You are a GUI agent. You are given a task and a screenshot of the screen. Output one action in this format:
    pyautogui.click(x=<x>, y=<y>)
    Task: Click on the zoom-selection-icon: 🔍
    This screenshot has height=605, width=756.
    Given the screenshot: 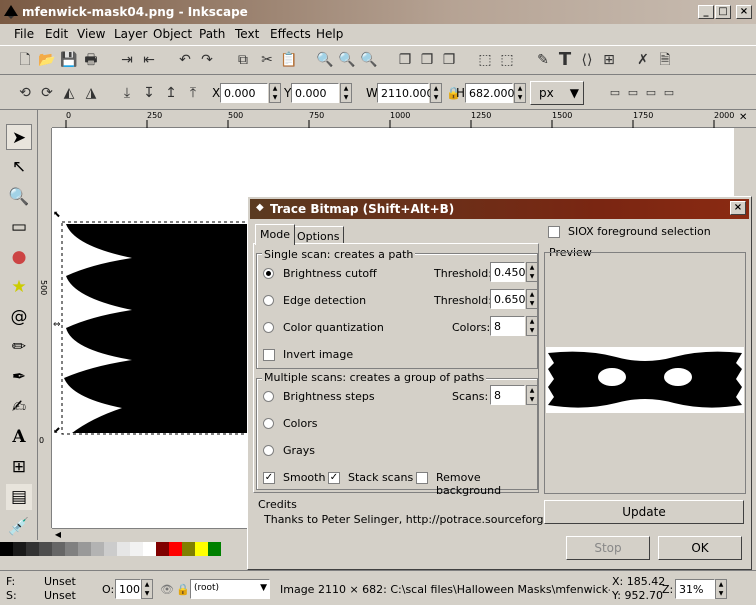 What is the action you would take?
    pyautogui.click(x=325, y=60)
    